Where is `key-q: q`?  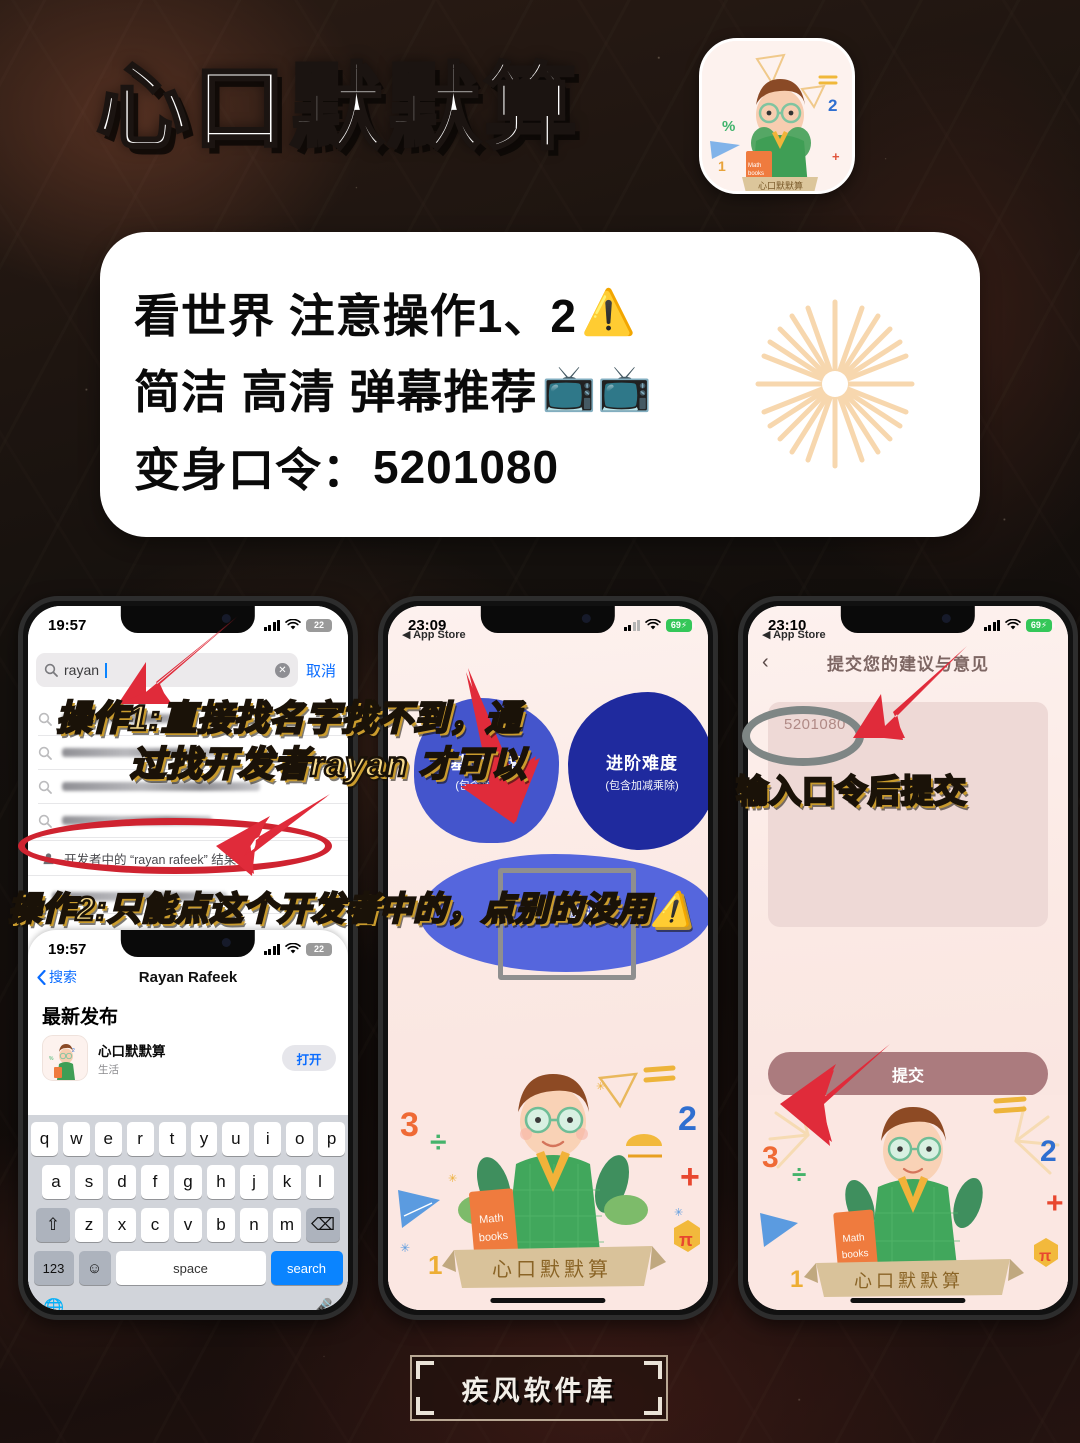 key-q: q is located at coordinates (44, 1139).